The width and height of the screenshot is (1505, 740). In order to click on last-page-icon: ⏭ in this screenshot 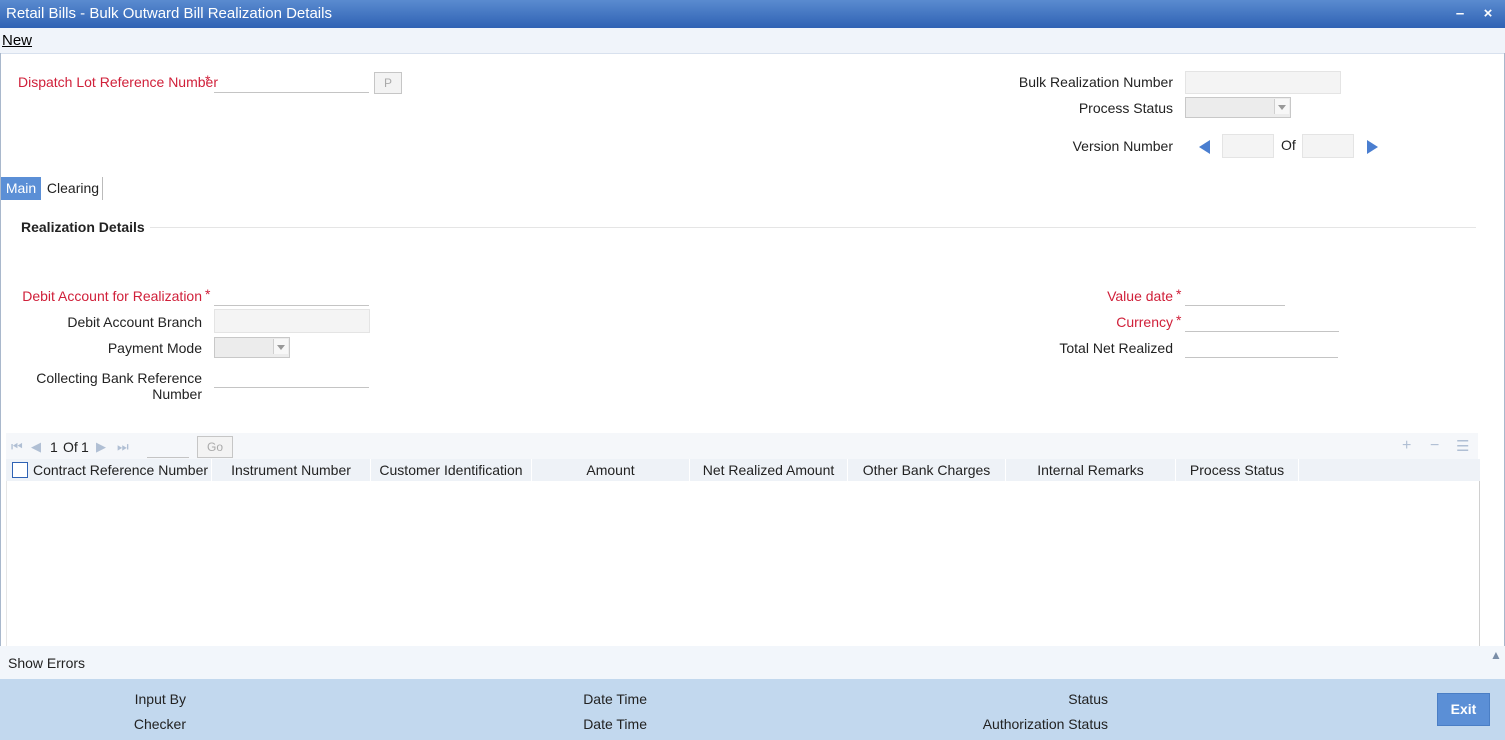, I will do `click(123, 447)`.